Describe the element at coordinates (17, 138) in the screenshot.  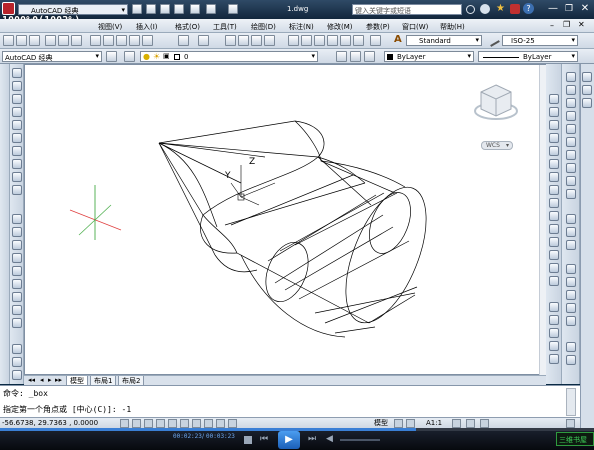
I see `arc-icon` at that location.